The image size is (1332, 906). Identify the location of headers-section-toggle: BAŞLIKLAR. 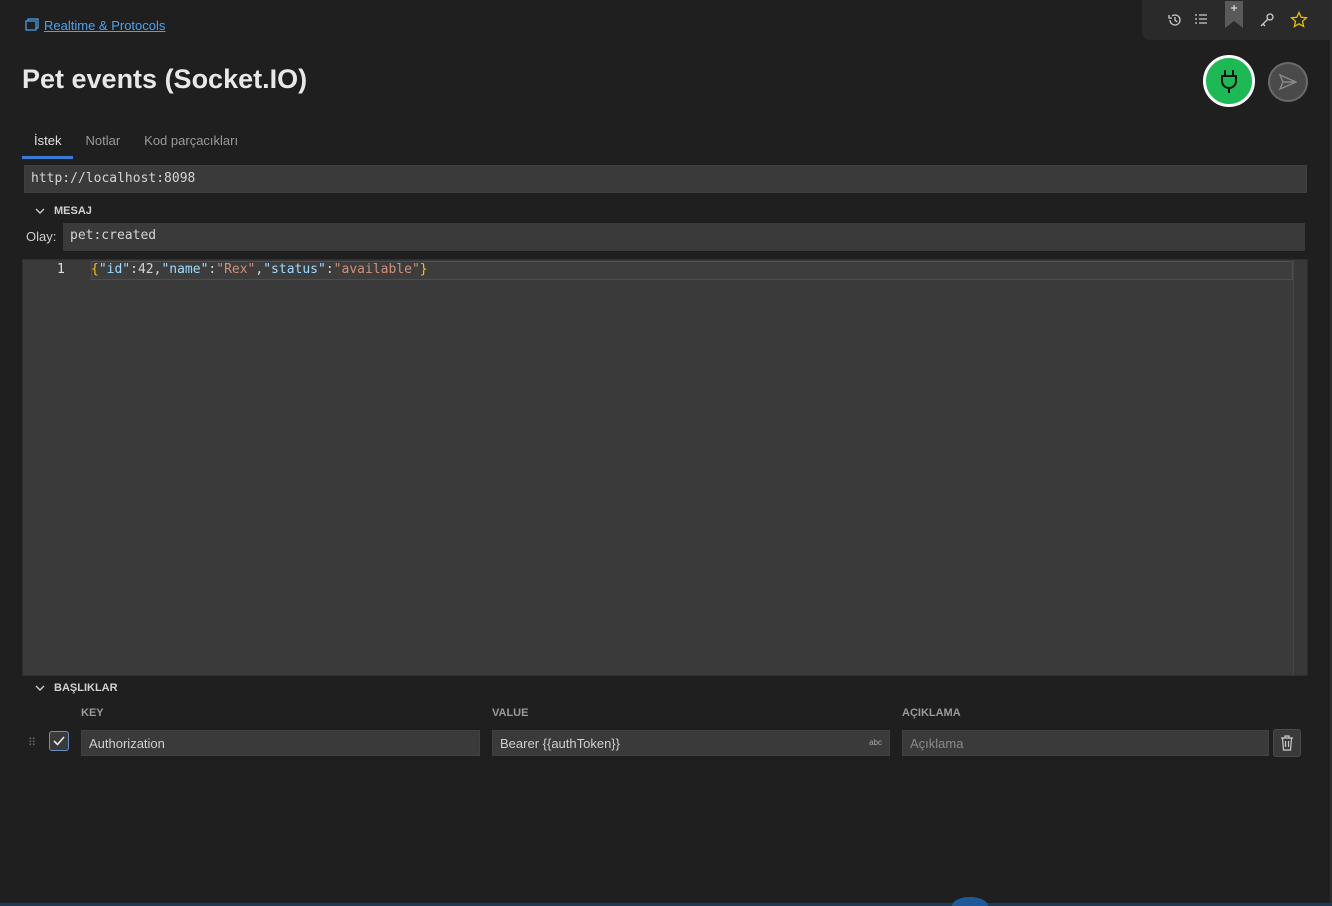
(76, 688).